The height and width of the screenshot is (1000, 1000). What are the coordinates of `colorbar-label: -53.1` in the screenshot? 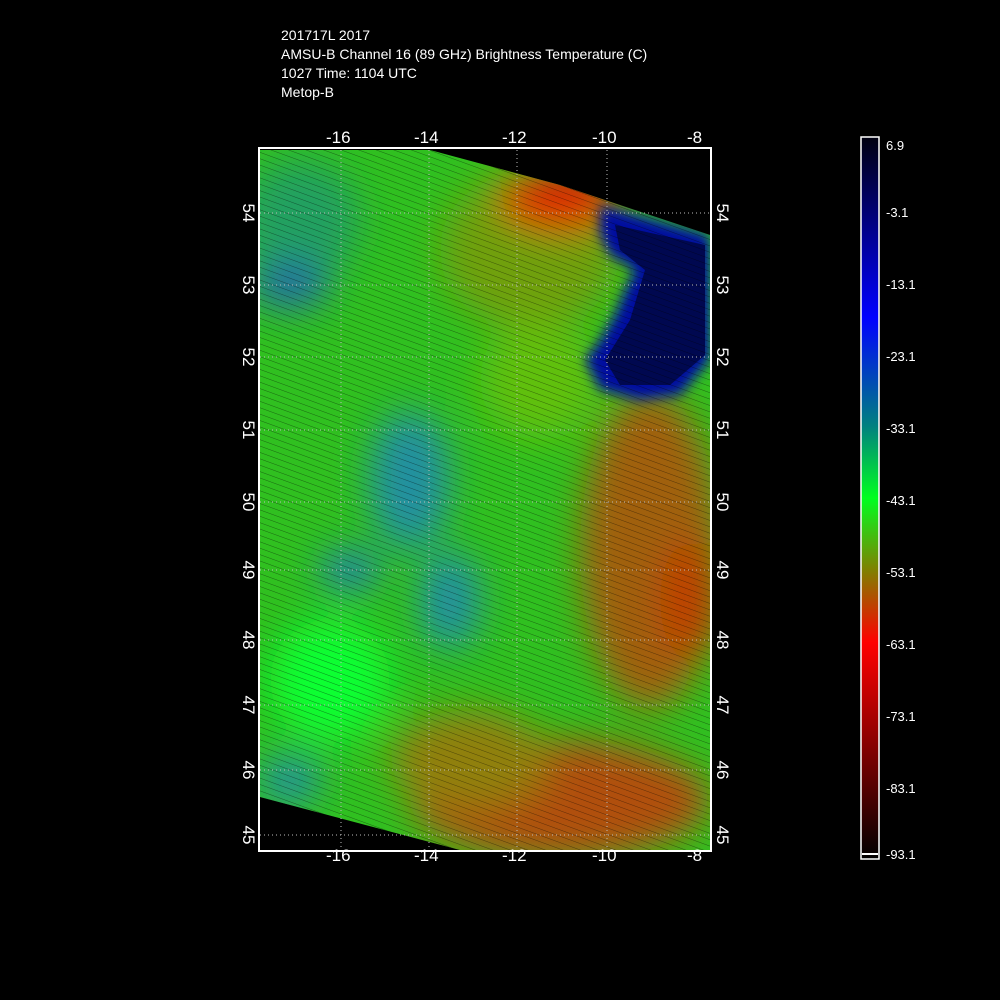 It's located at (901, 572).